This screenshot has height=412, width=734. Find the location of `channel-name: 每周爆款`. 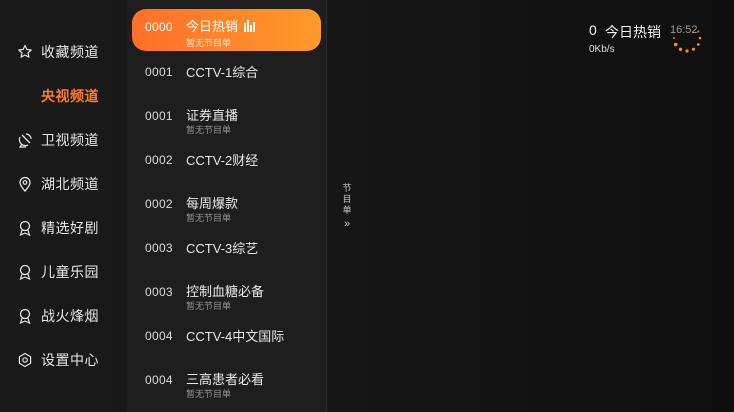

channel-name: 每周爆款 is located at coordinates (212, 203).